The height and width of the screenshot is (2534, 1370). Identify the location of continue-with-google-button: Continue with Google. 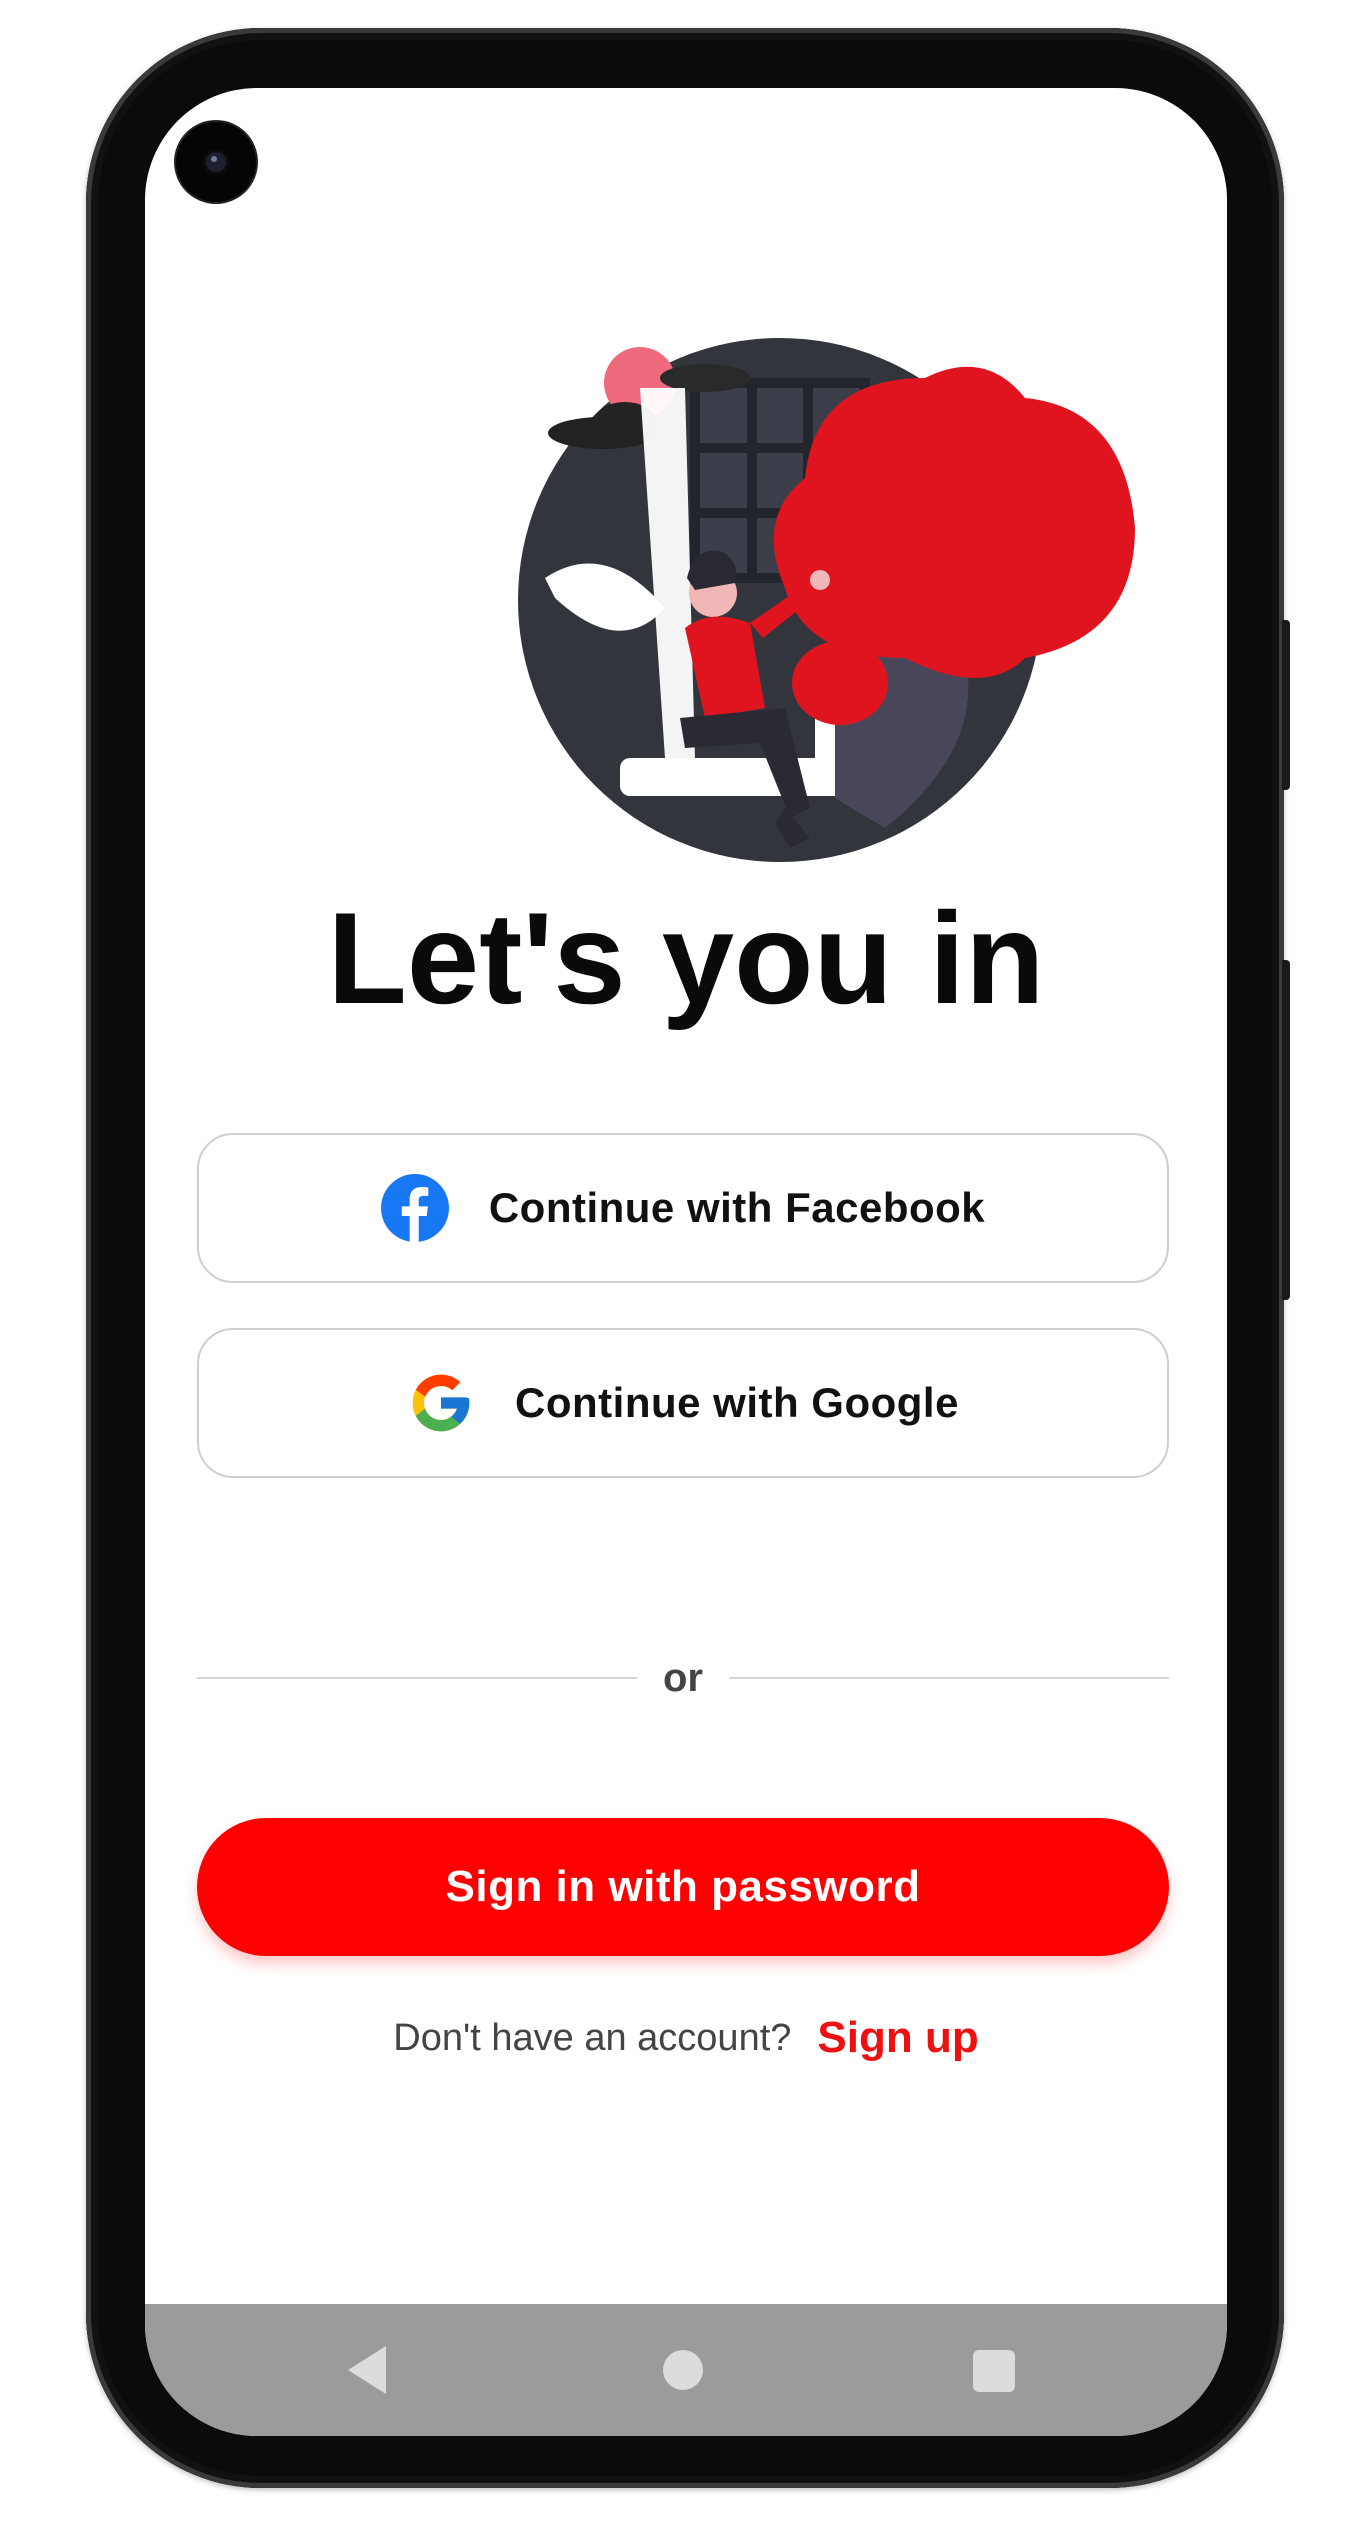
(683, 1403).